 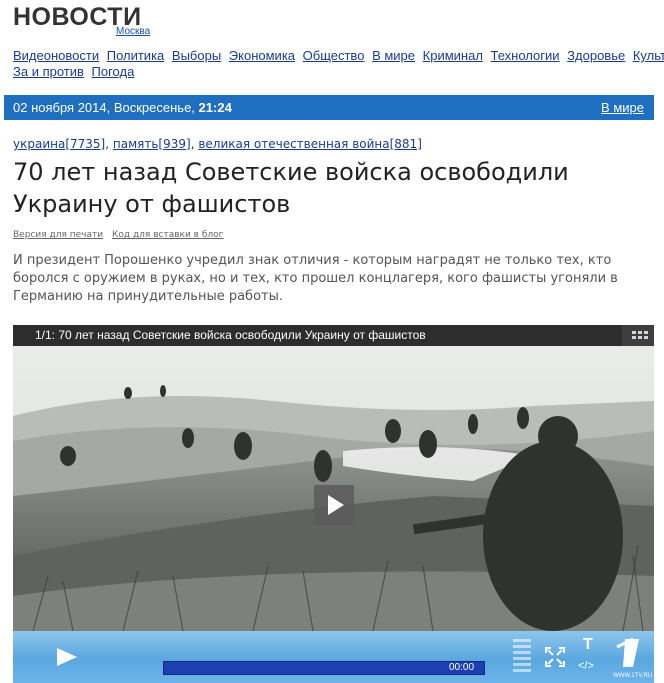 What do you see at coordinates (48, 71) in the screenshot?
I see `nav-pro-contra: За и против` at bounding box center [48, 71].